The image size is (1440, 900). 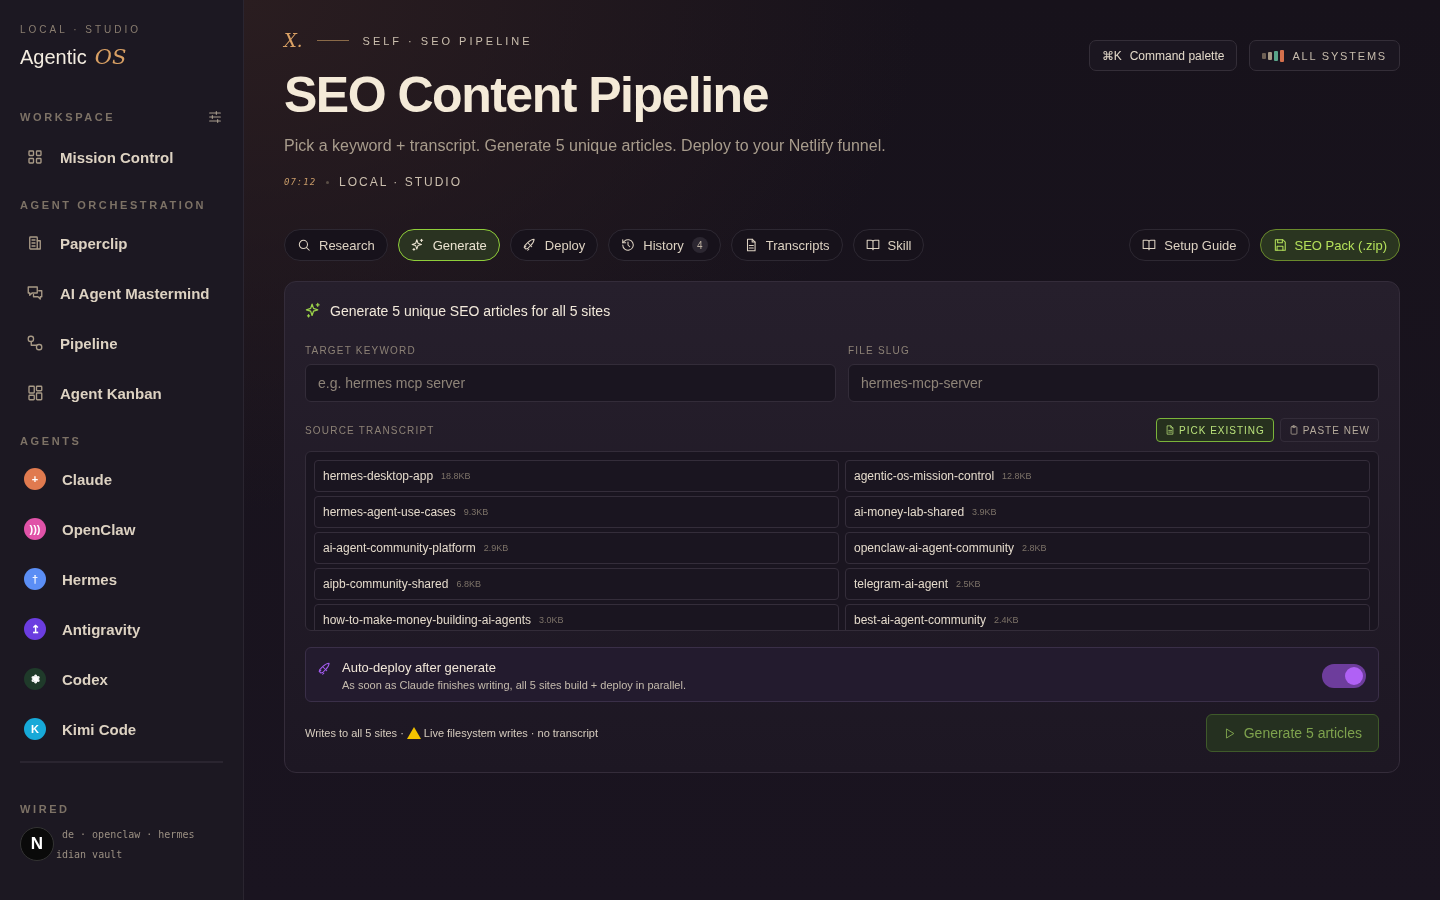 I want to click on agent-item: K Kimi Code, so click(x=121, y=729).